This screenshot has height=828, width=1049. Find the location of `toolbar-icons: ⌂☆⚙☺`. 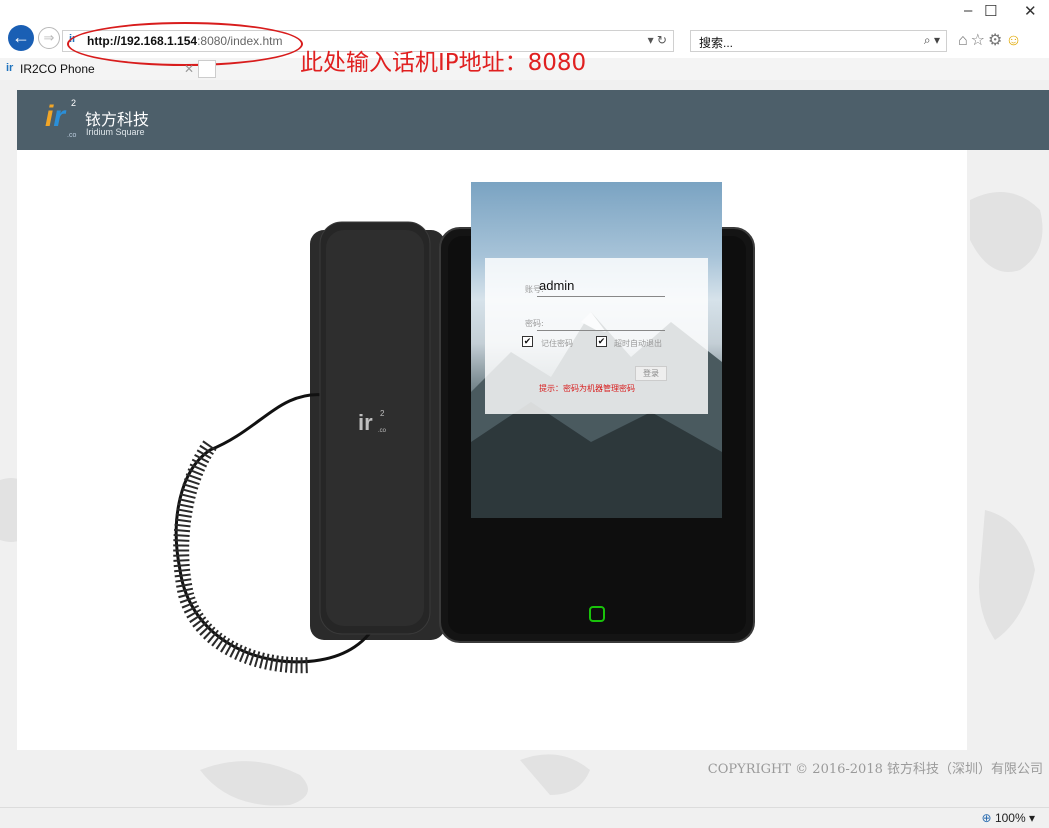

toolbar-icons: ⌂☆⚙☺ is located at coordinates (991, 40).